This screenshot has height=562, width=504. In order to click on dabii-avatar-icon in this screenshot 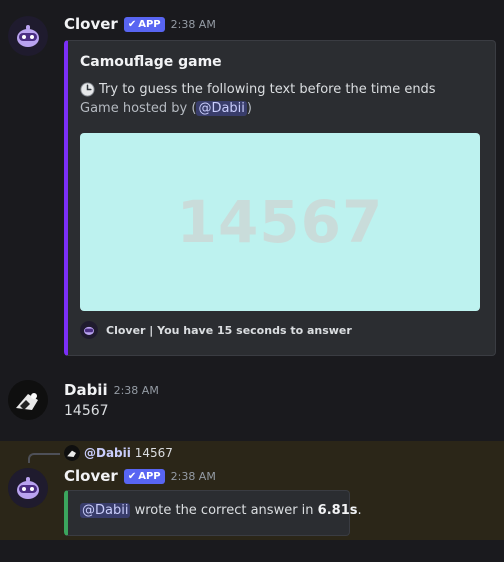, I will do `click(28, 400)`.